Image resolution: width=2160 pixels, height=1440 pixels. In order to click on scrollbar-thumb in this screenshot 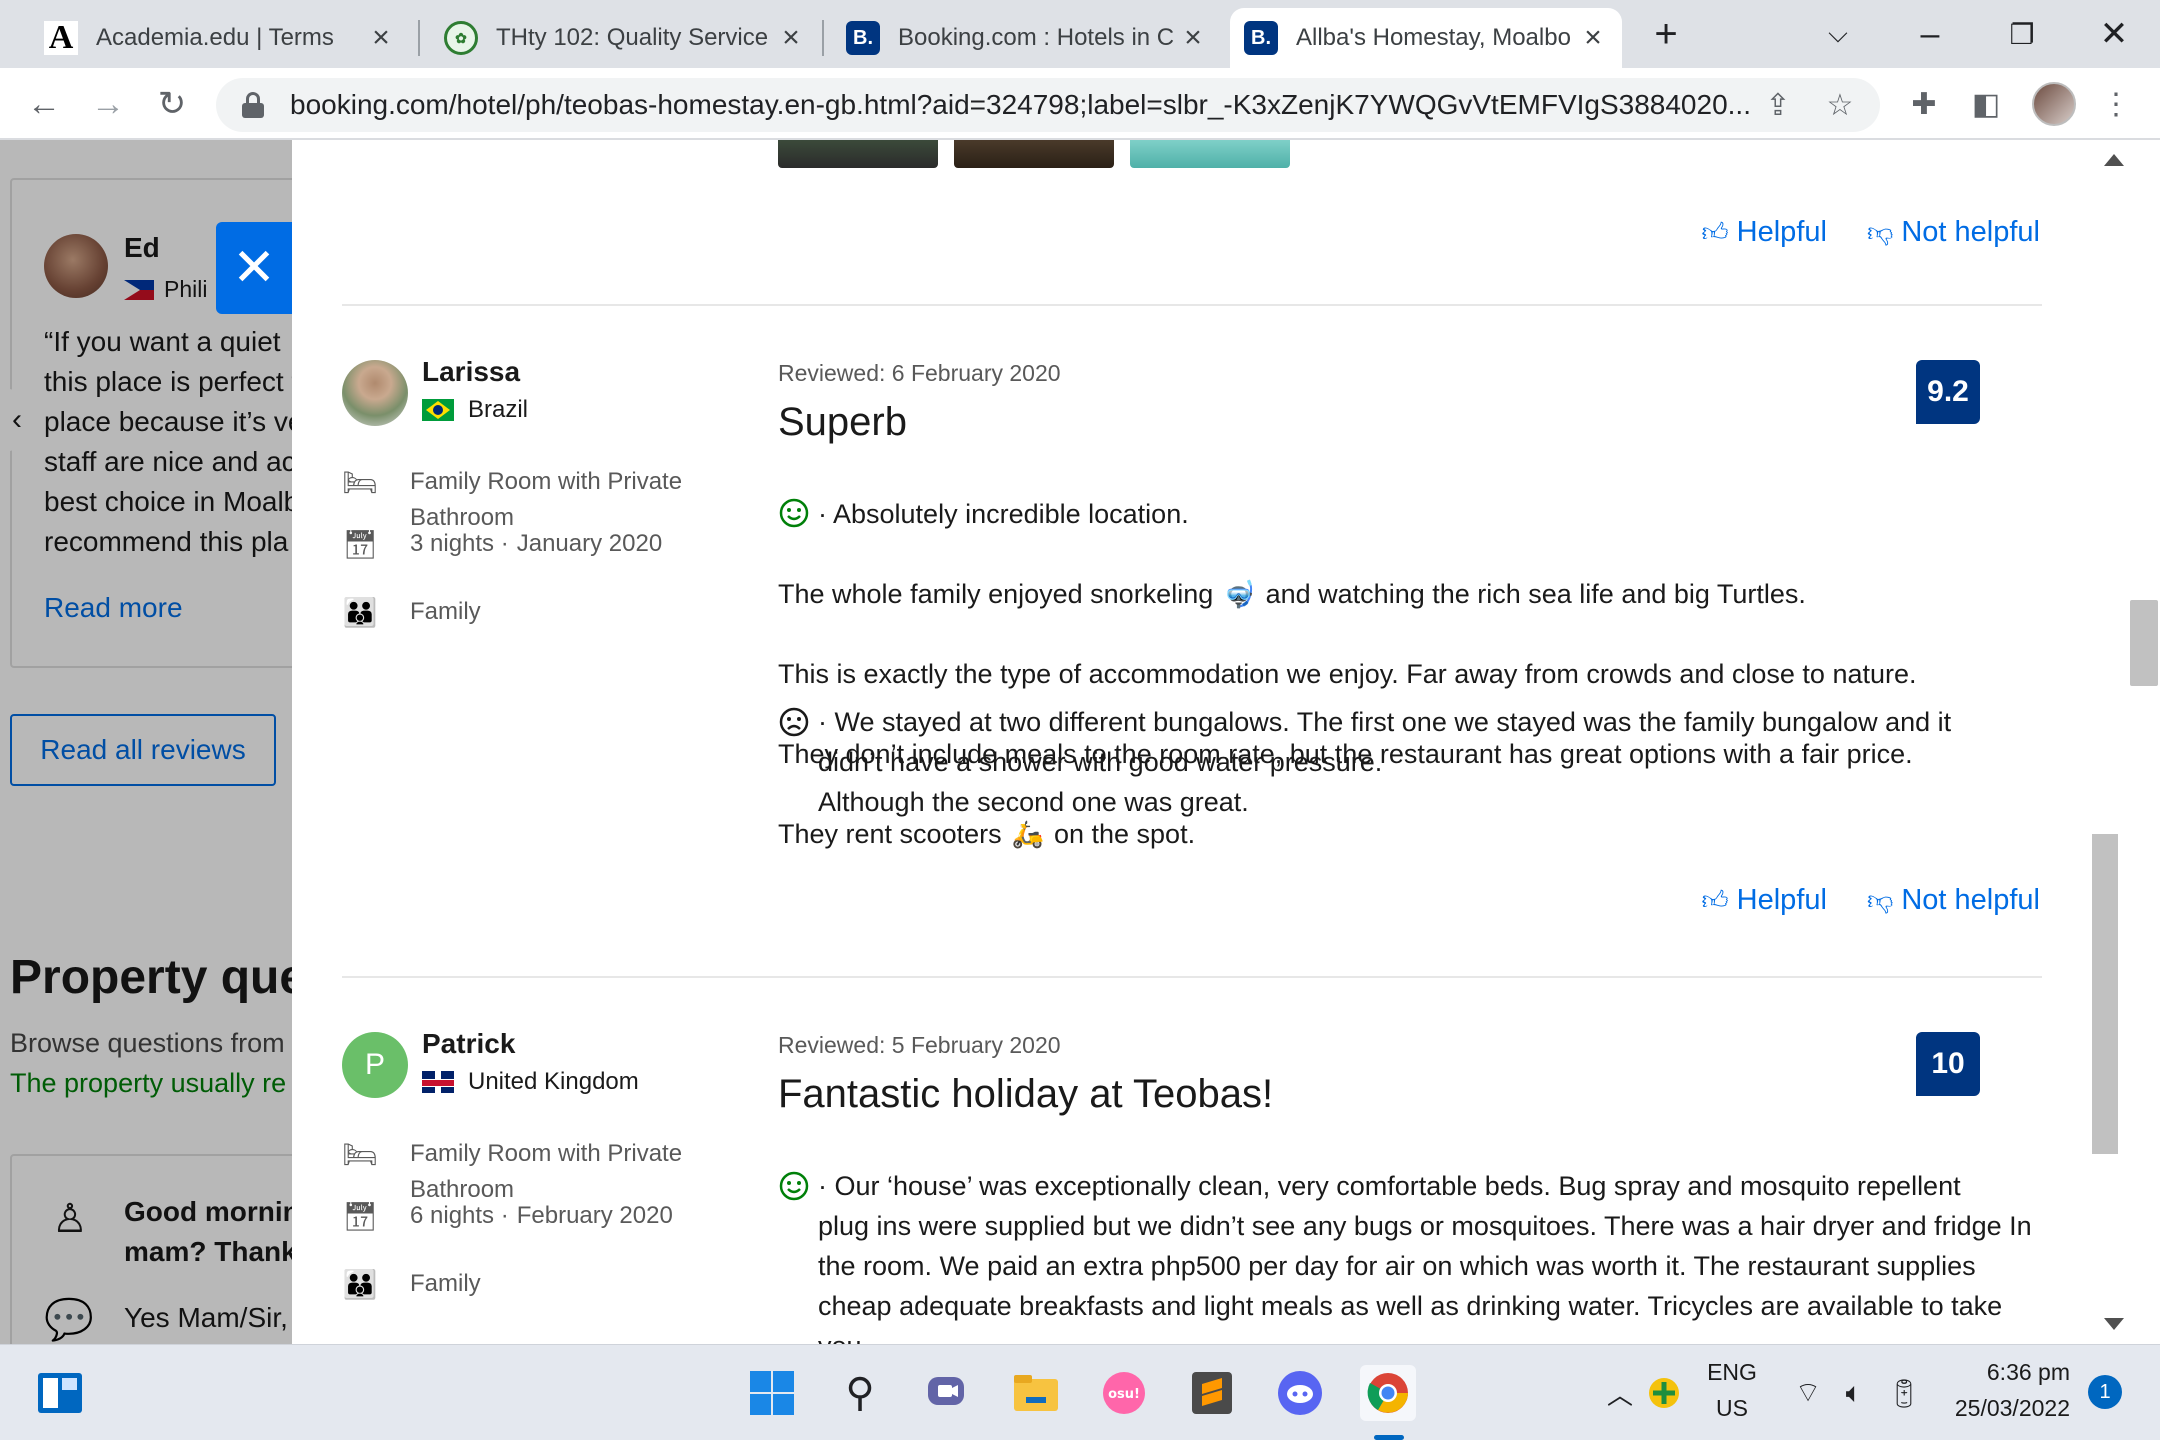, I will do `click(2144, 643)`.